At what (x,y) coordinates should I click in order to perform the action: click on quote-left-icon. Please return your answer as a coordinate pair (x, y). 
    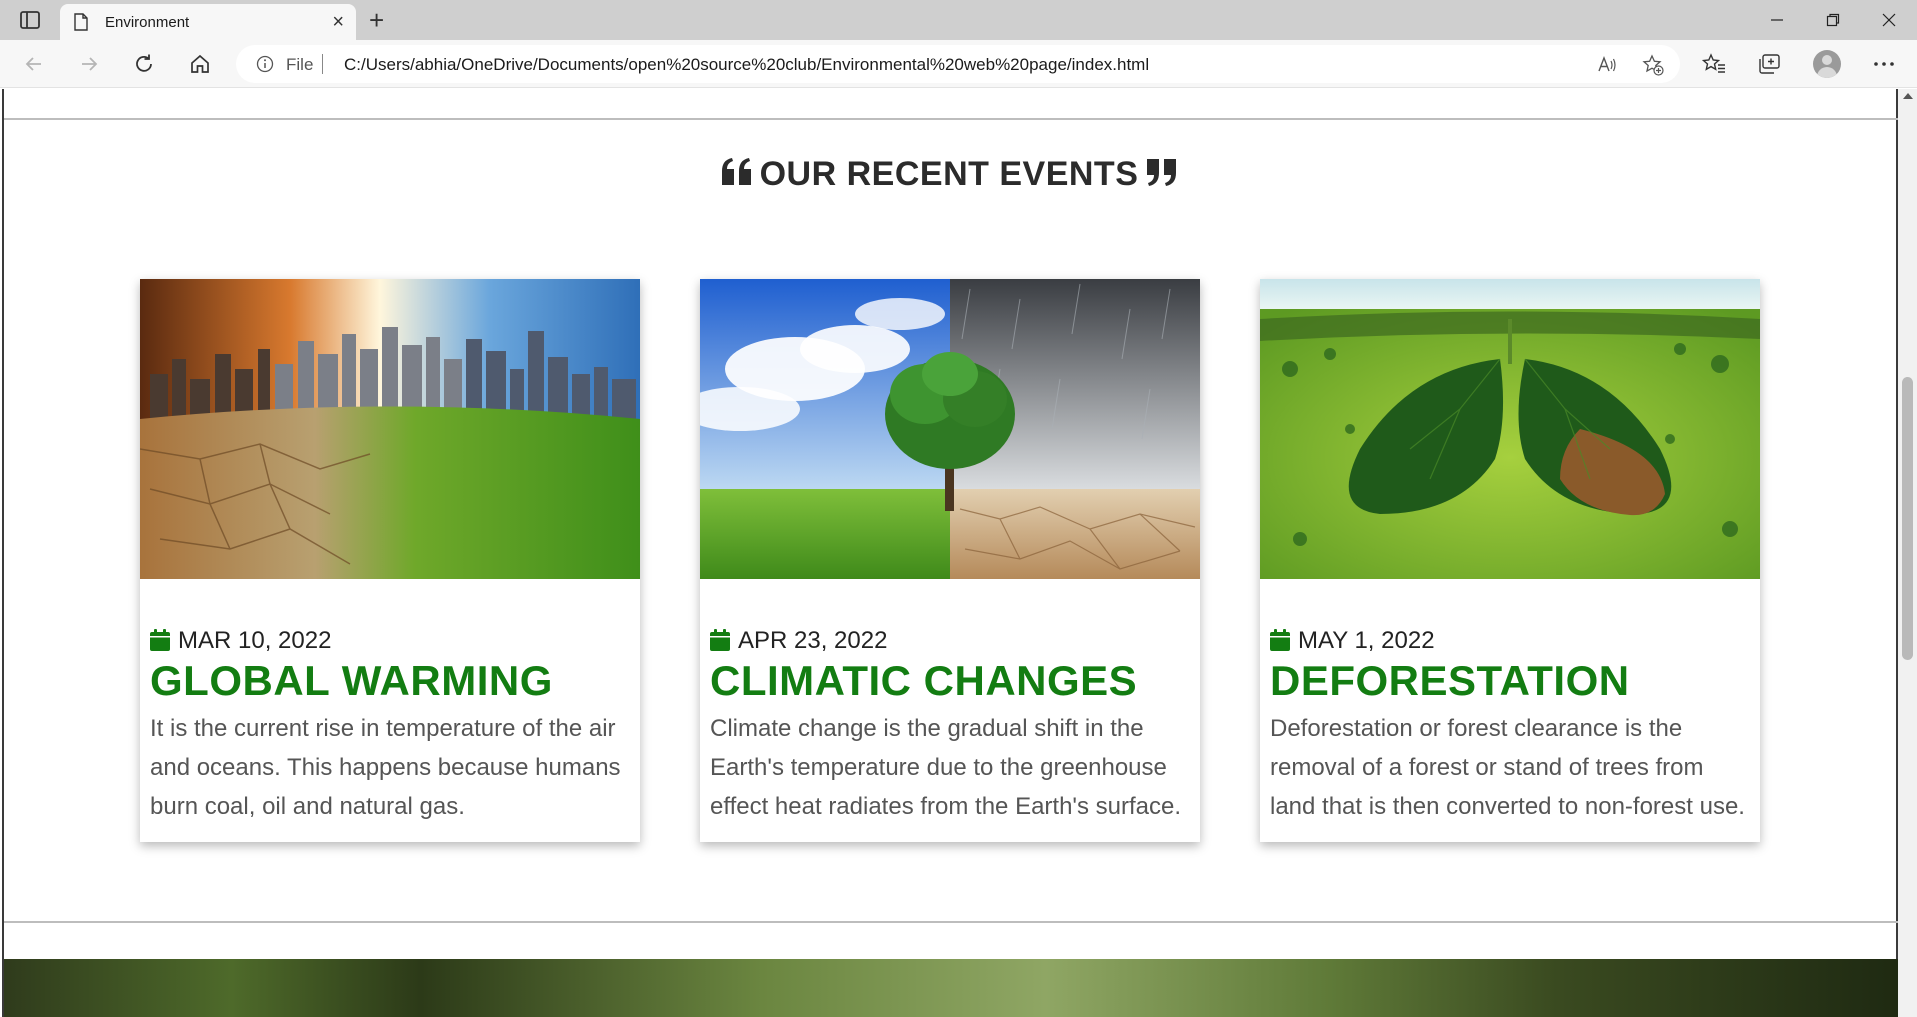
    Looking at the image, I should click on (737, 172).